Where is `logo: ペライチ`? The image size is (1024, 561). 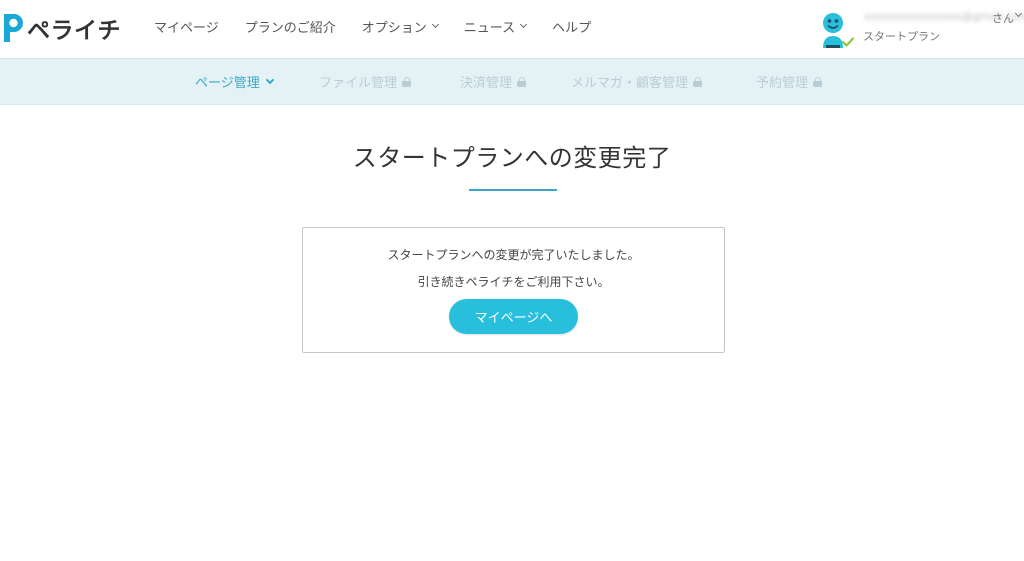 logo: ペライチ is located at coordinates (60, 28).